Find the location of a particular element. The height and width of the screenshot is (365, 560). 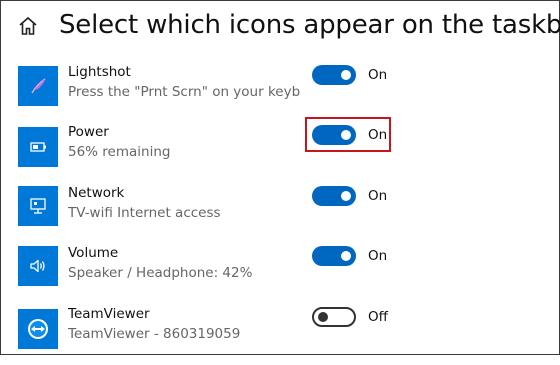

app-name: Network is located at coordinates (96, 193).